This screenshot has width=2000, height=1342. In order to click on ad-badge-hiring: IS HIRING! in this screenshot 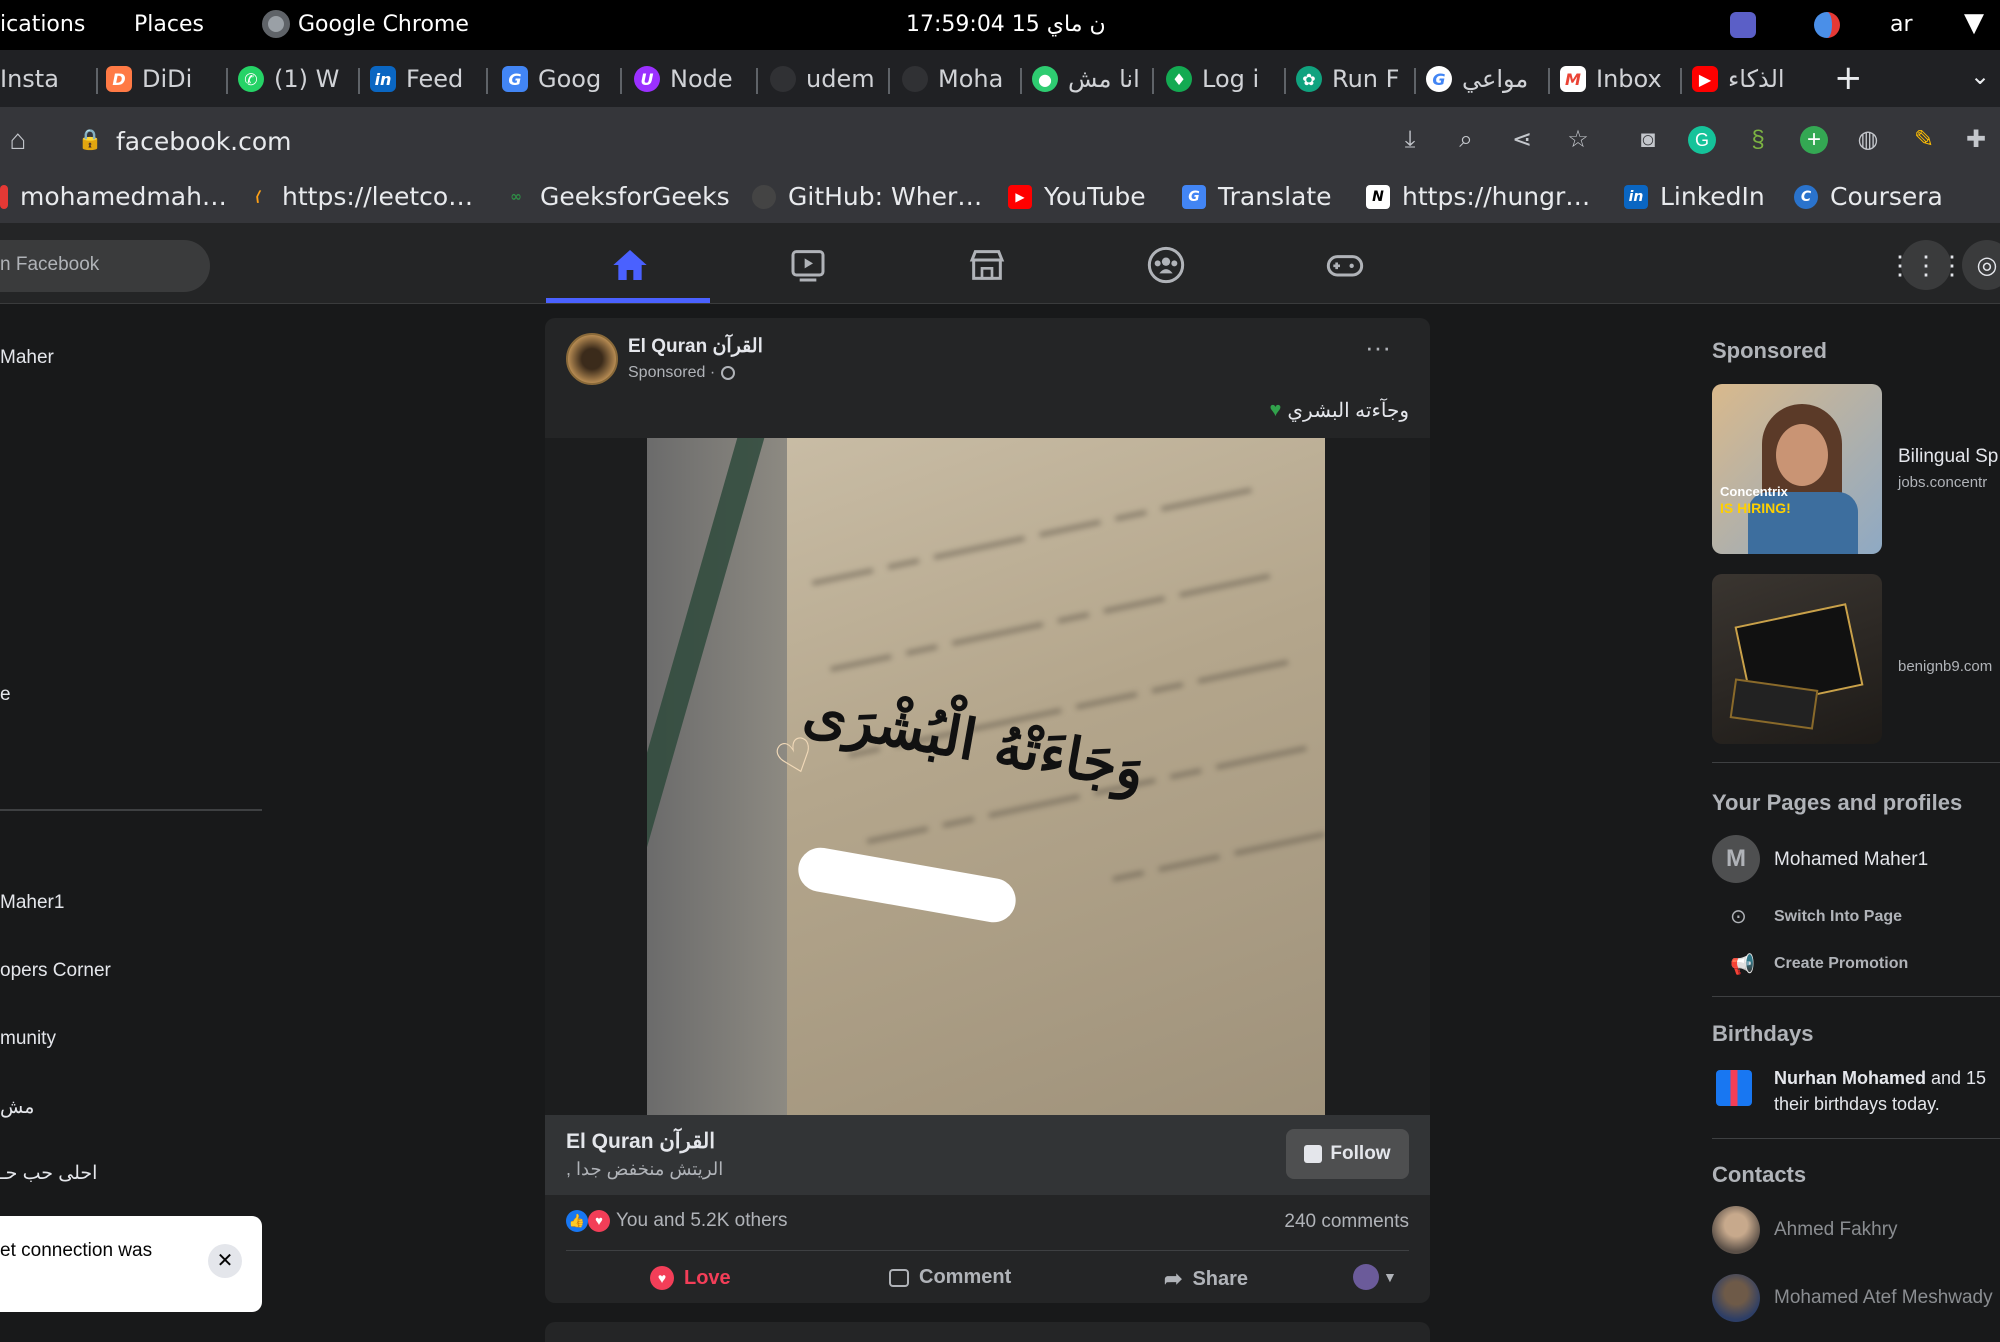, I will do `click(1755, 508)`.